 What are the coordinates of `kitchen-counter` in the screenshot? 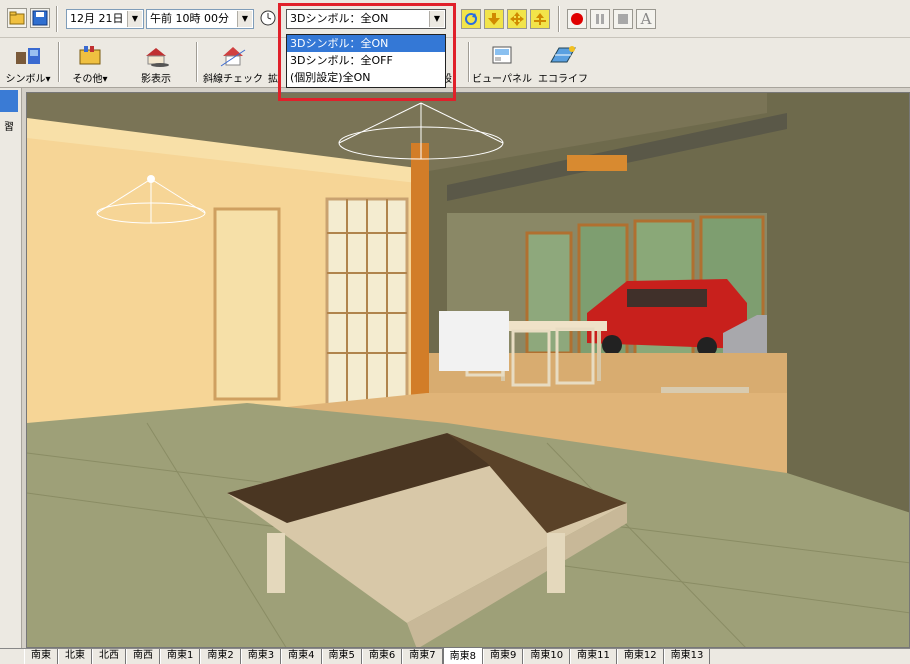 It's located at (474, 341).